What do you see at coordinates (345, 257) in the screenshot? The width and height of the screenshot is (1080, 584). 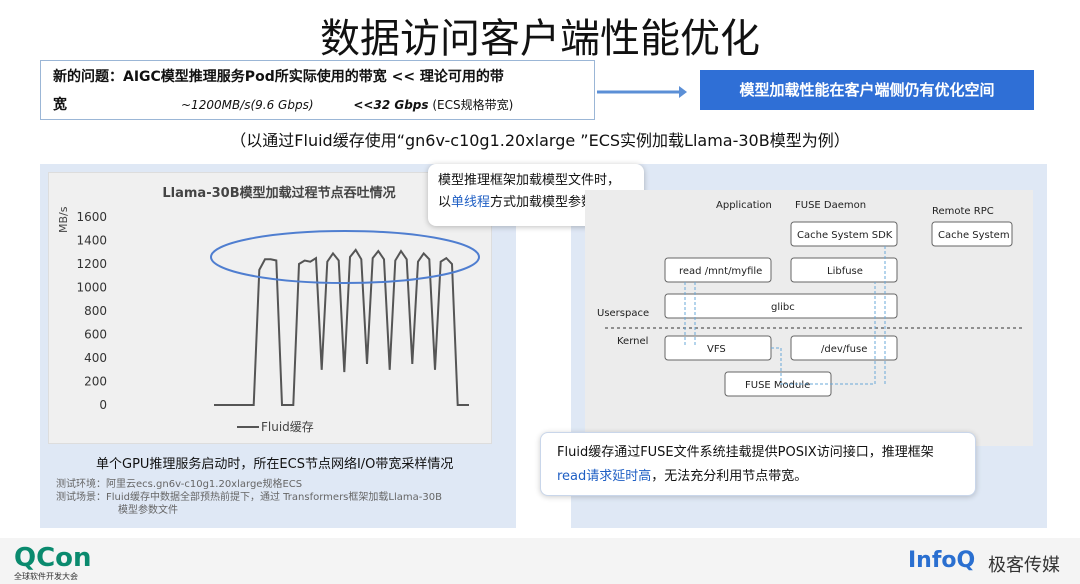 I see `highlight-ellipse` at bounding box center [345, 257].